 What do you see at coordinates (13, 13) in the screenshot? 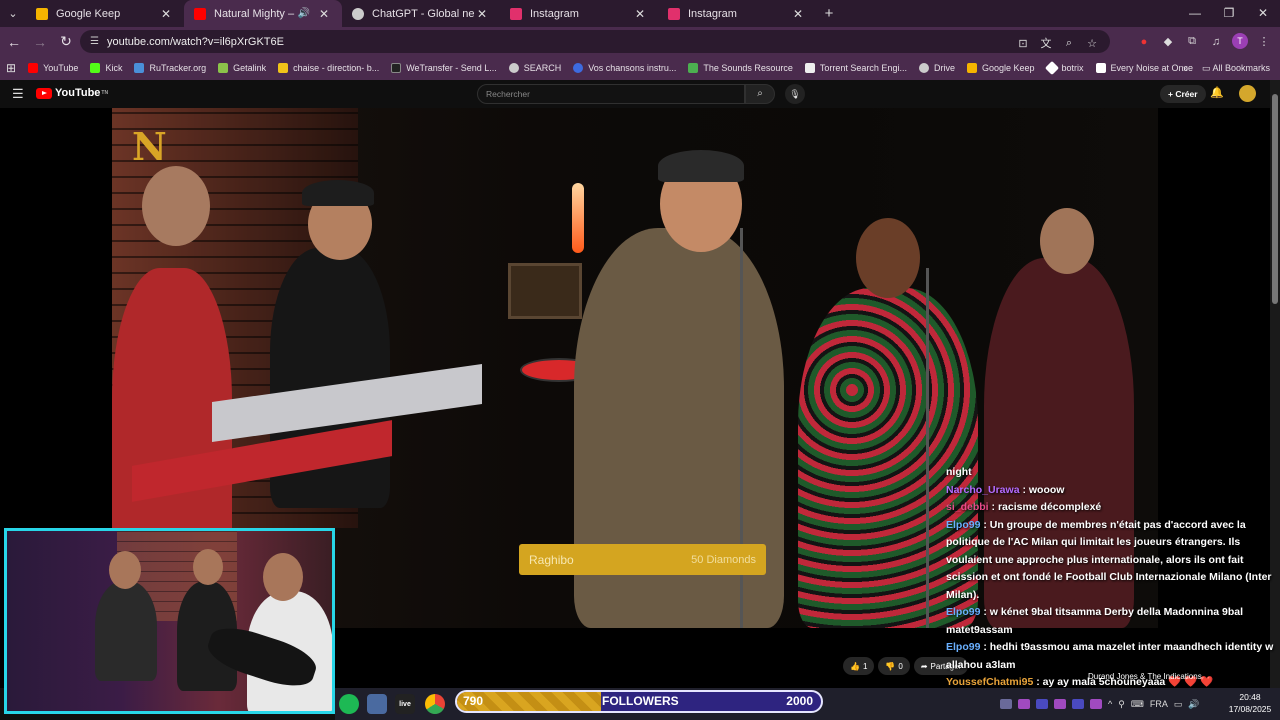
I see `tab-search-icon: ⌄` at bounding box center [13, 13].